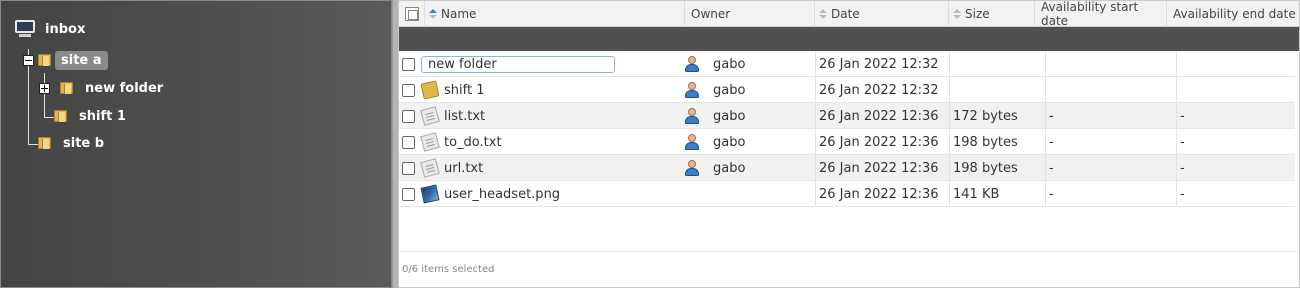 The width and height of the screenshot is (1300, 288). Describe the element at coordinates (985, 142) in the screenshot. I see `size-cell: 198 bytes` at that location.